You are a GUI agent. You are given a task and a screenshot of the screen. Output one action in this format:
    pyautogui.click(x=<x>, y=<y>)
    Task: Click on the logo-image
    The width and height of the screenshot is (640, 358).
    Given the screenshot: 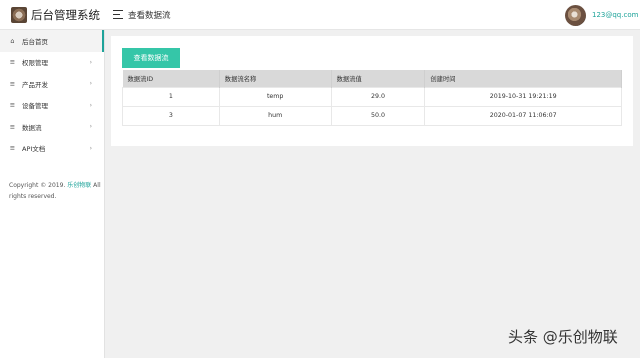 What is the action you would take?
    pyautogui.click(x=19, y=15)
    